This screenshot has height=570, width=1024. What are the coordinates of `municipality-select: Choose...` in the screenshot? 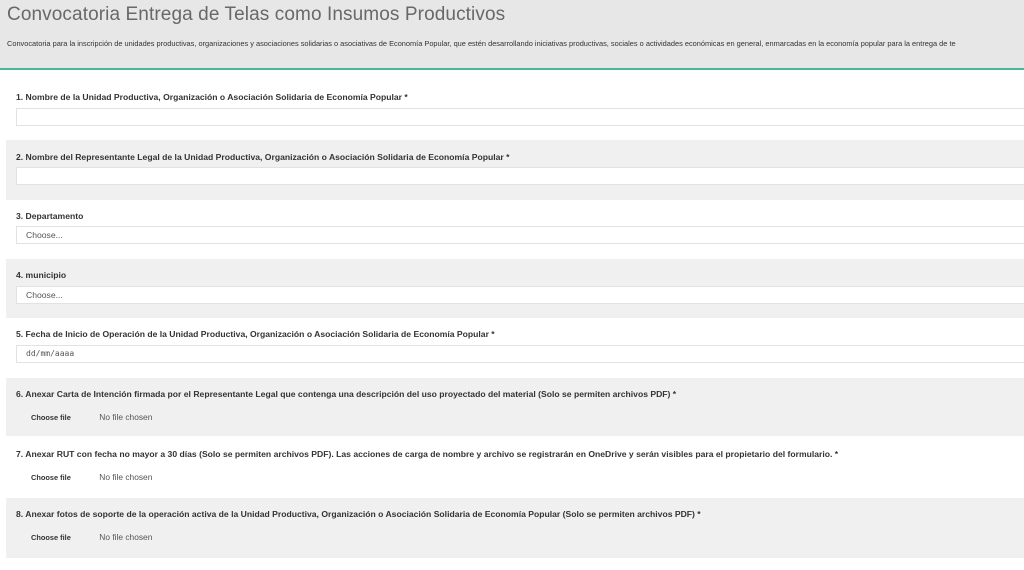 It's located at (520, 295).